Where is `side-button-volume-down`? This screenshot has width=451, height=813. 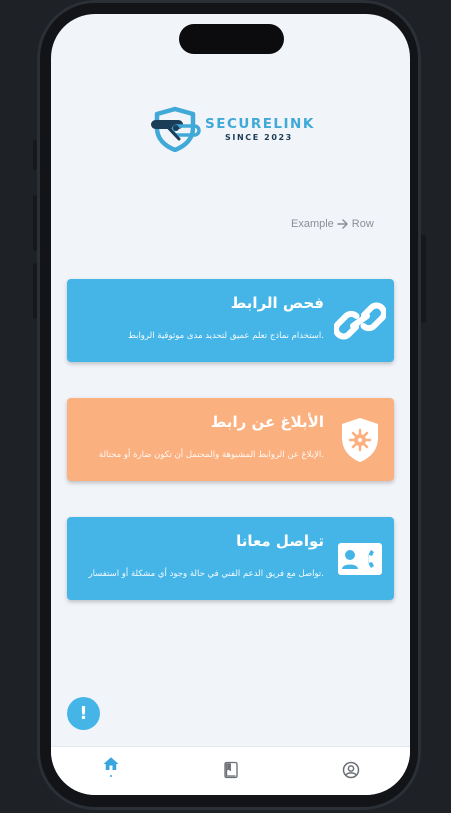
side-button-volume-down is located at coordinates (35, 291).